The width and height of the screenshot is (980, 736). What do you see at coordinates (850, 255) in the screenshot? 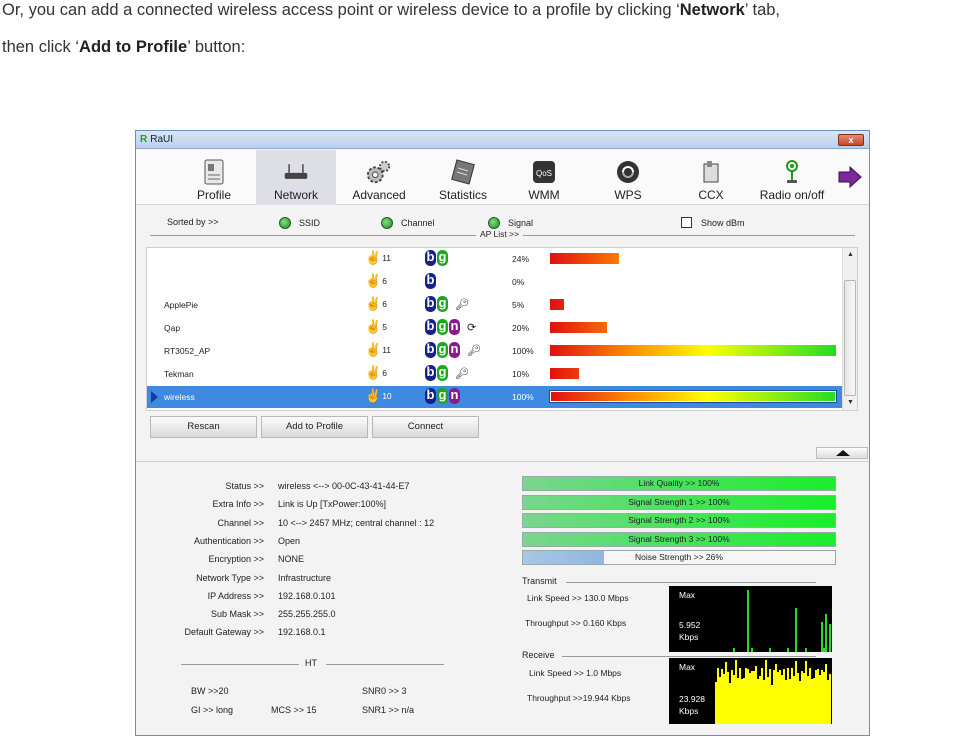
I see `scroll-up-icon: ▲` at bounding box center [850, 255].